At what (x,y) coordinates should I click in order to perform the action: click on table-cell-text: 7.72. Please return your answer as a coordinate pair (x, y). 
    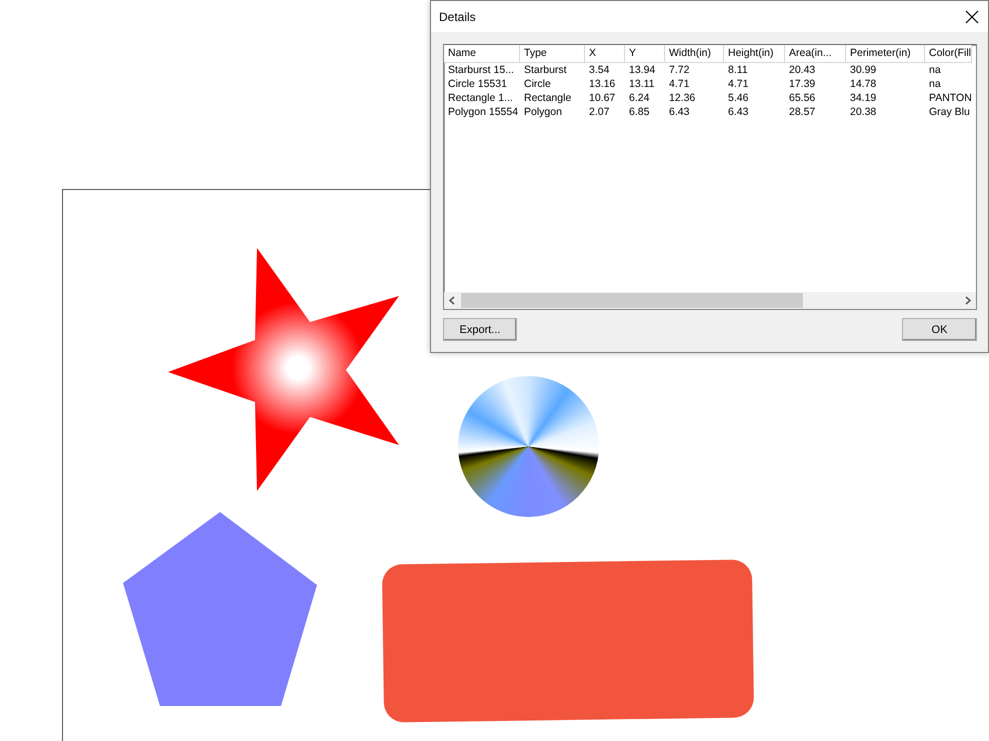
    Looking at the image, I should click on (679, 70).